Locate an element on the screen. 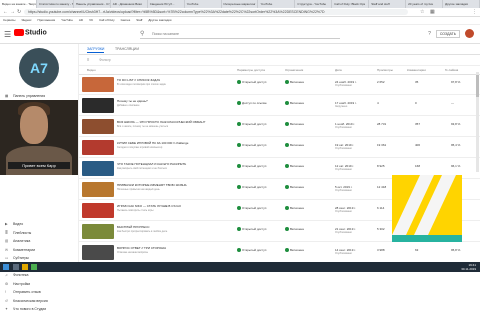  bookmark-item: VK is located at coordinates (91, 20).